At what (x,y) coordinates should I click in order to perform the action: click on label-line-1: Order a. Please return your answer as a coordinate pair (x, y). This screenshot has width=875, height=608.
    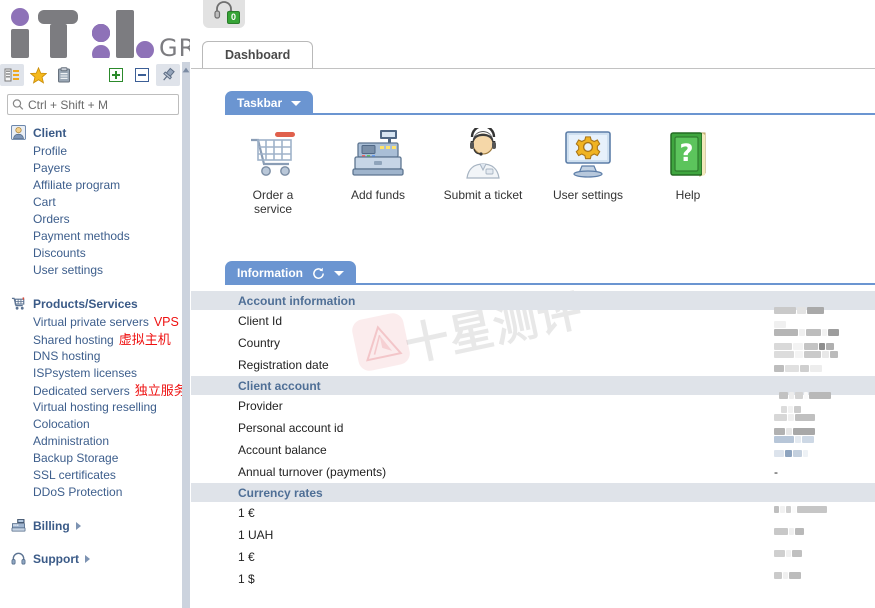
    Looking at the image, I should click on (273, 195).